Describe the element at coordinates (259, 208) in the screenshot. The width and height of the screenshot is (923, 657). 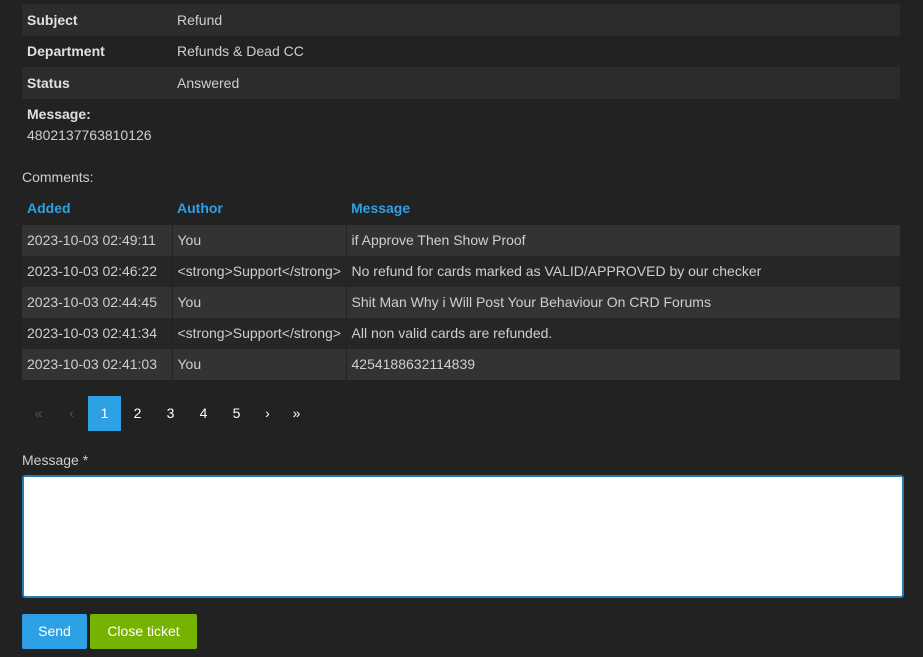
I see `column-header-author: Author` at that location.